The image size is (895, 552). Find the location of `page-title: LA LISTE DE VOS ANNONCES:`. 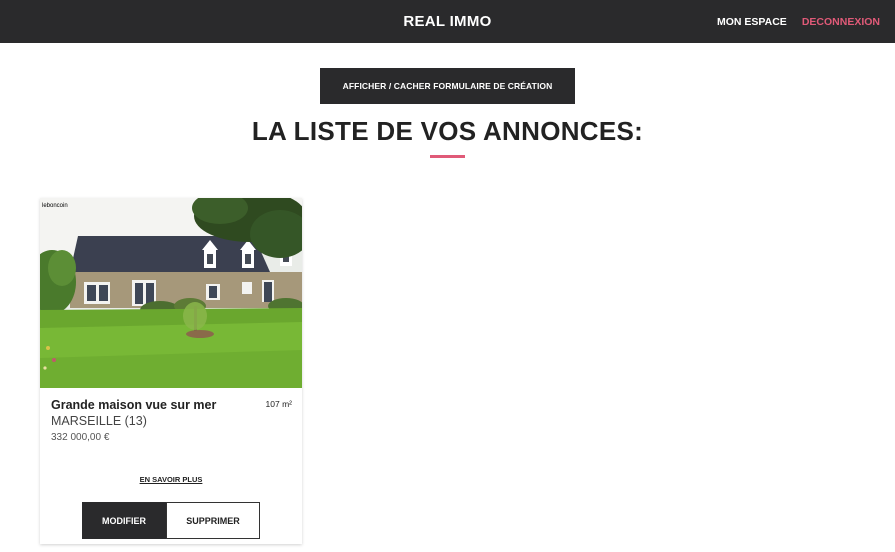

page-title: LA LISTE DE VOS ANNONCES: is located at coordinates (447, 131).